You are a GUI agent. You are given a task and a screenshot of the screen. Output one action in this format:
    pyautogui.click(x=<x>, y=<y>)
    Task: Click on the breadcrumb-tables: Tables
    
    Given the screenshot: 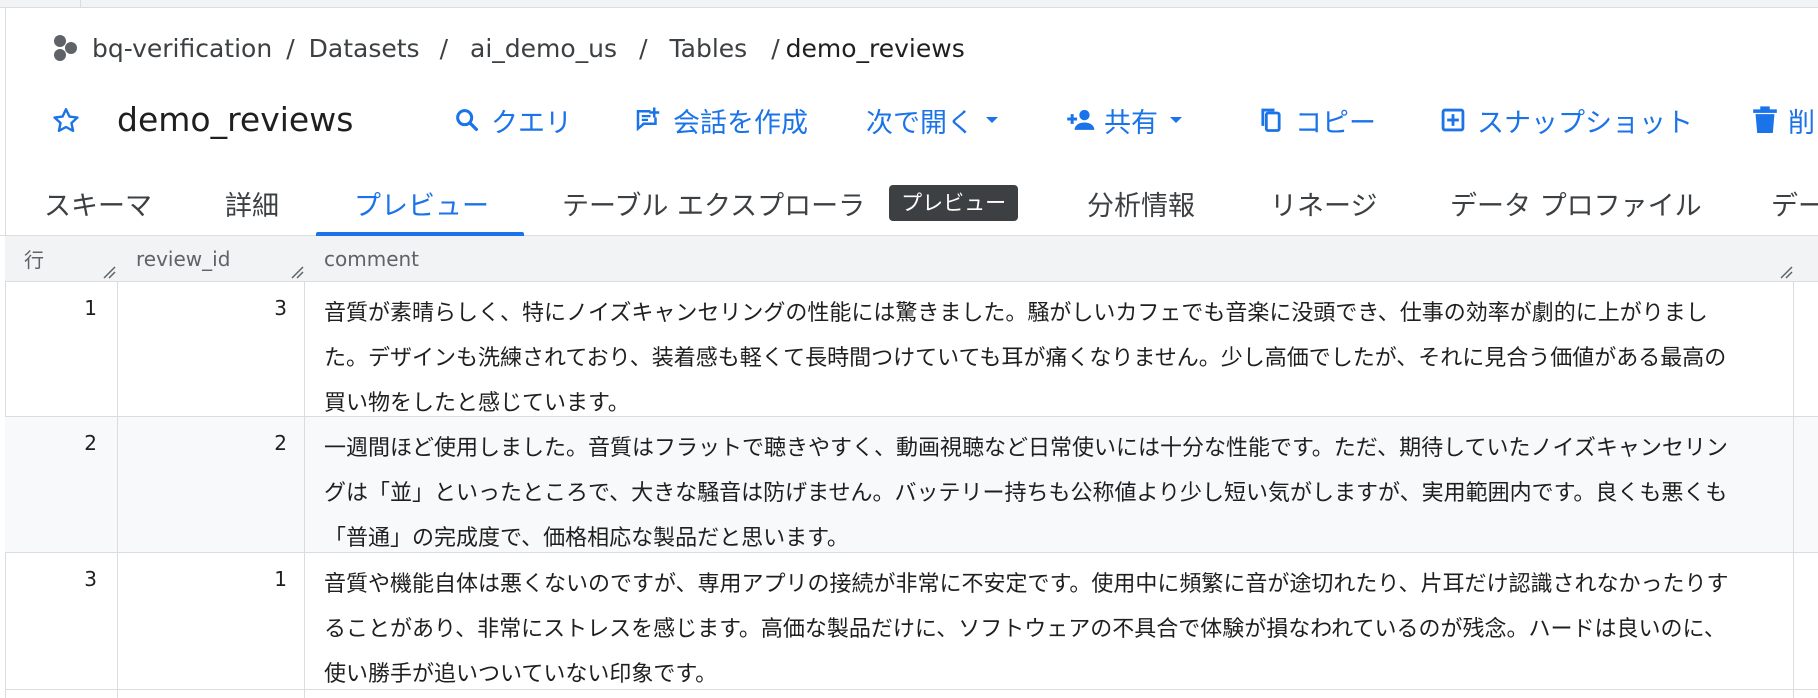 What is the action you would take?
    pyautogui.click(x=709, y=48)
    